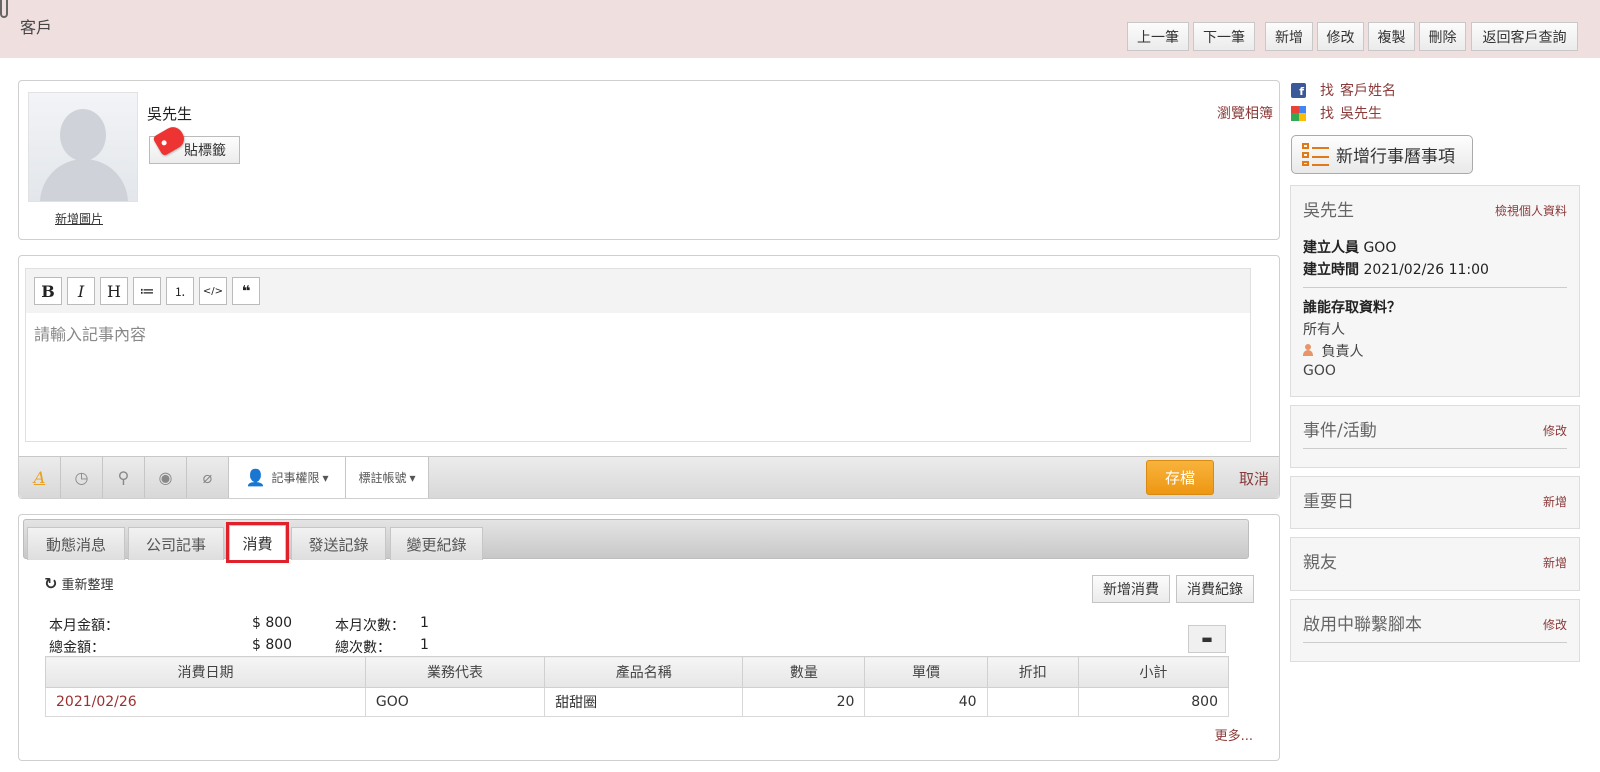 The height and width of the screenshot is (772, 1600). What do you see at coordinates (382, 478) in the screenshot?
I see `mention-account-label: 標註帳號` at bounding box center [382, 478].